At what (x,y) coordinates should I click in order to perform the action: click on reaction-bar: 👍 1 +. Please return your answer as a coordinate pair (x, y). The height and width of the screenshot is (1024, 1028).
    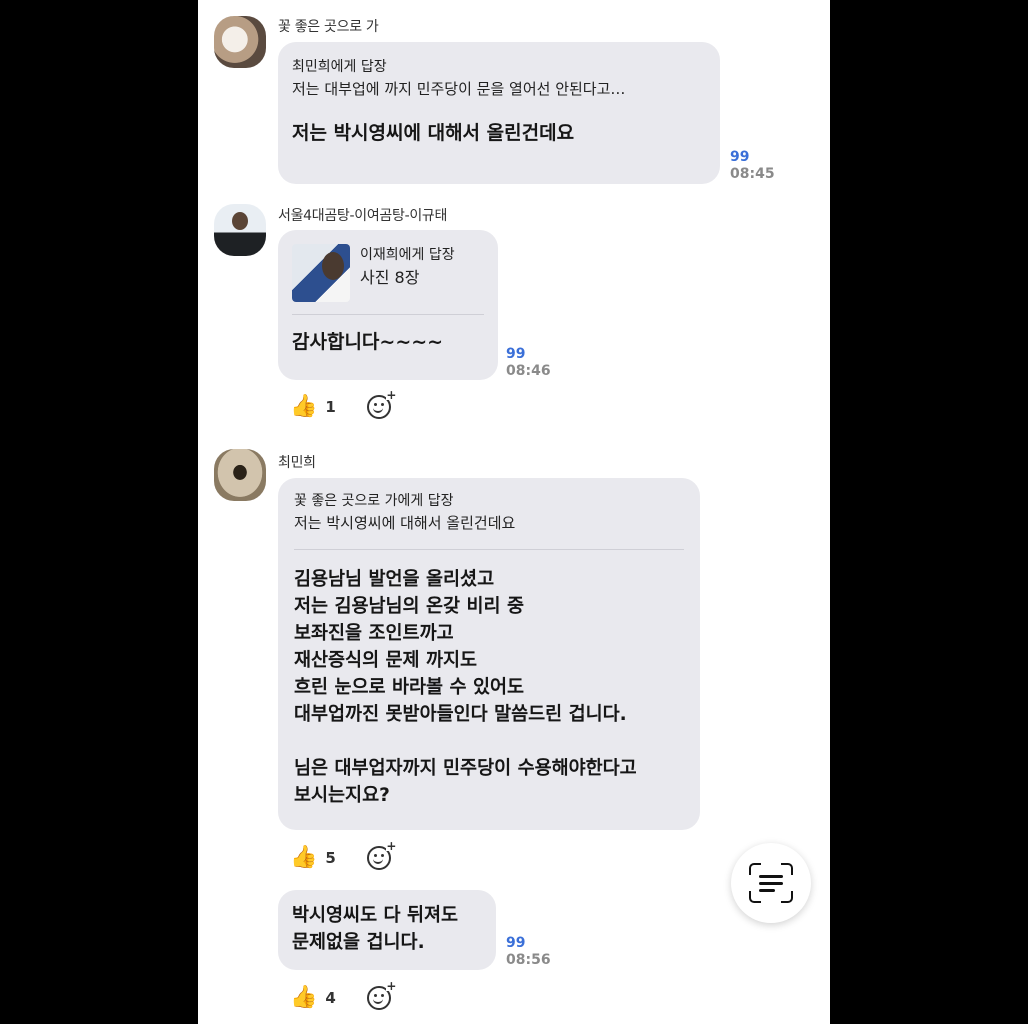
    Looking at the image, I should click on (343, 404).